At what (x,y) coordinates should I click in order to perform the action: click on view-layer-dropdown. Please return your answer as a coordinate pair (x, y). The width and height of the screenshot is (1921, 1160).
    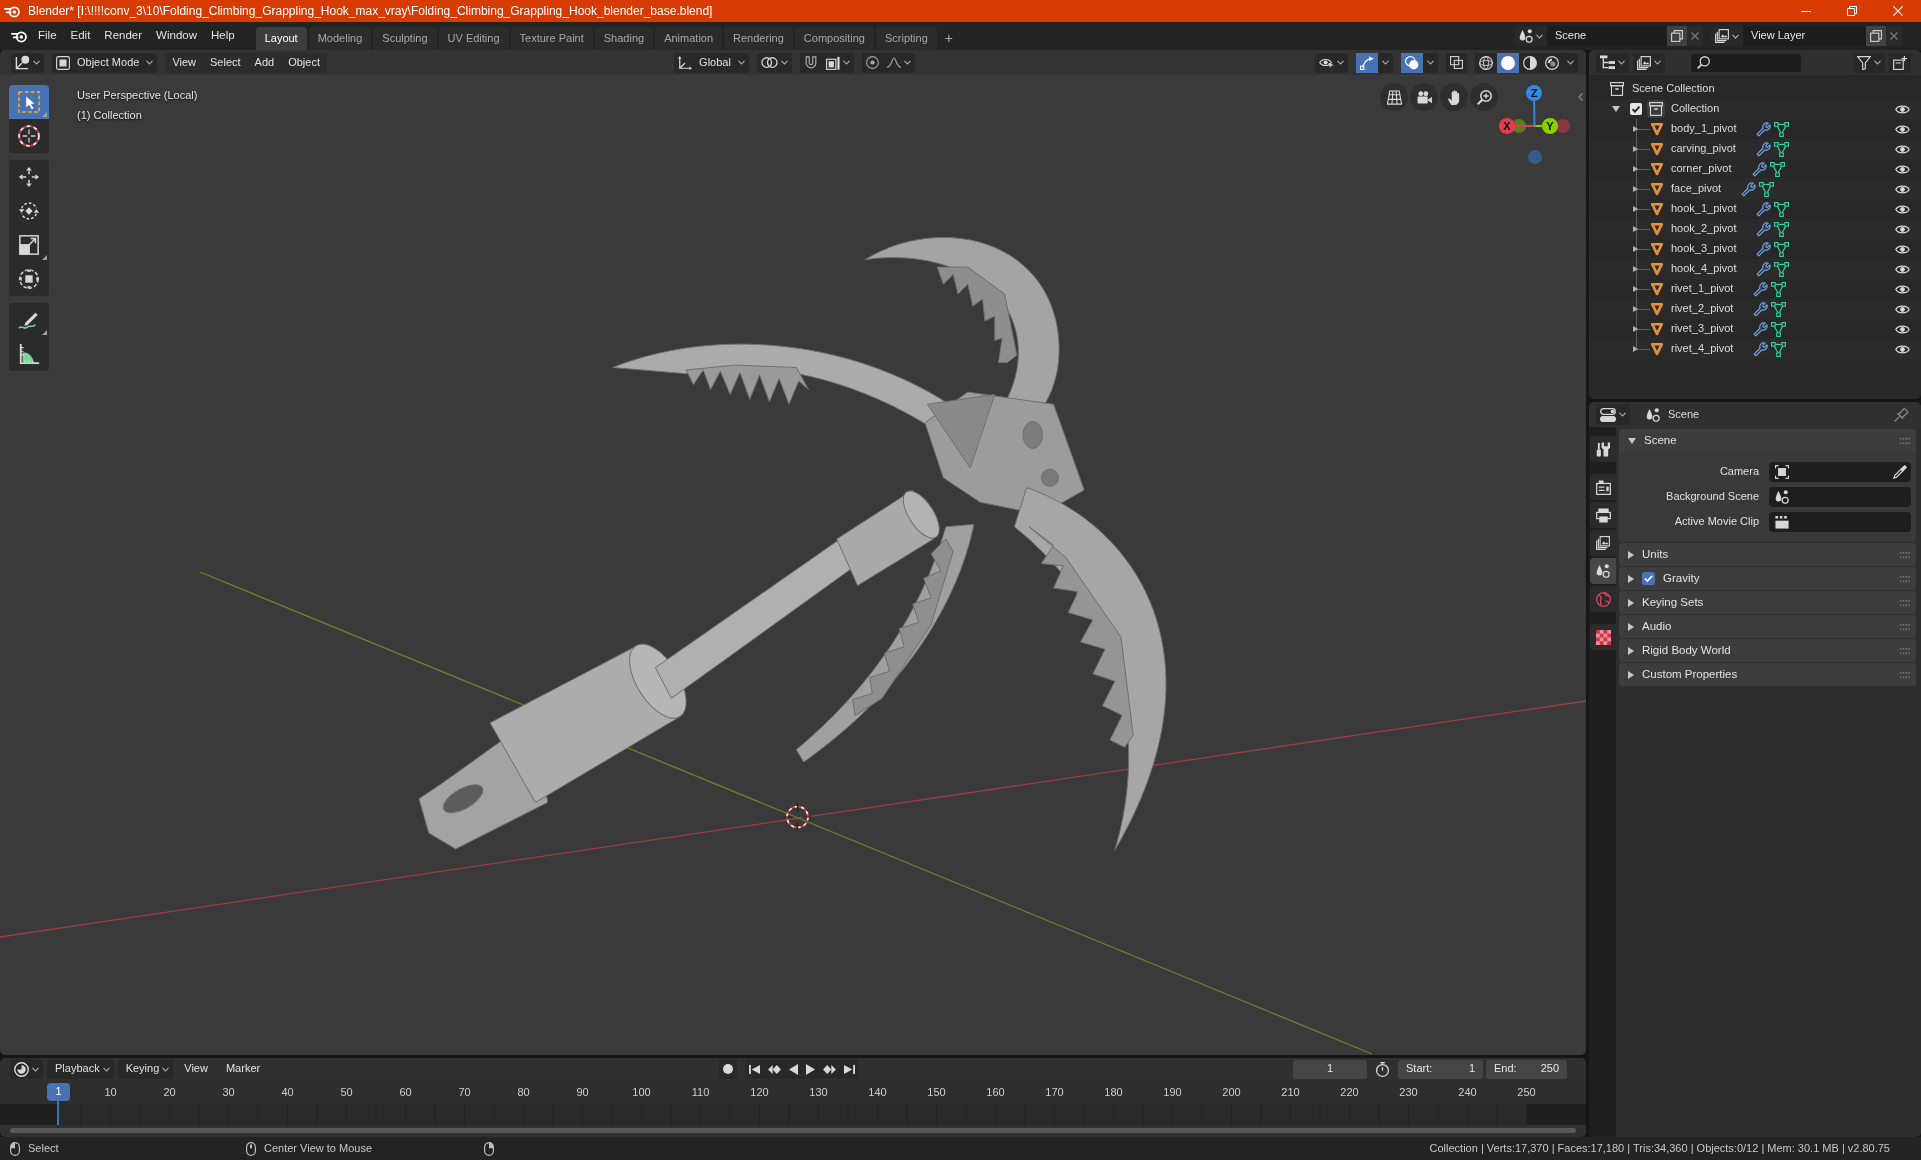
    Looking at the image, I should click on (1649, 62).